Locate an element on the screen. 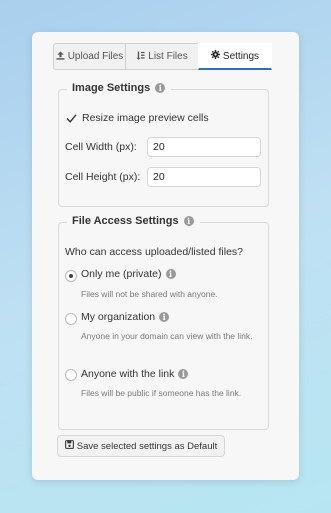 Image resolution: width=331 pixels, height=513 pixels. radio-anyone-with-link is located at coordinates (71, 375).